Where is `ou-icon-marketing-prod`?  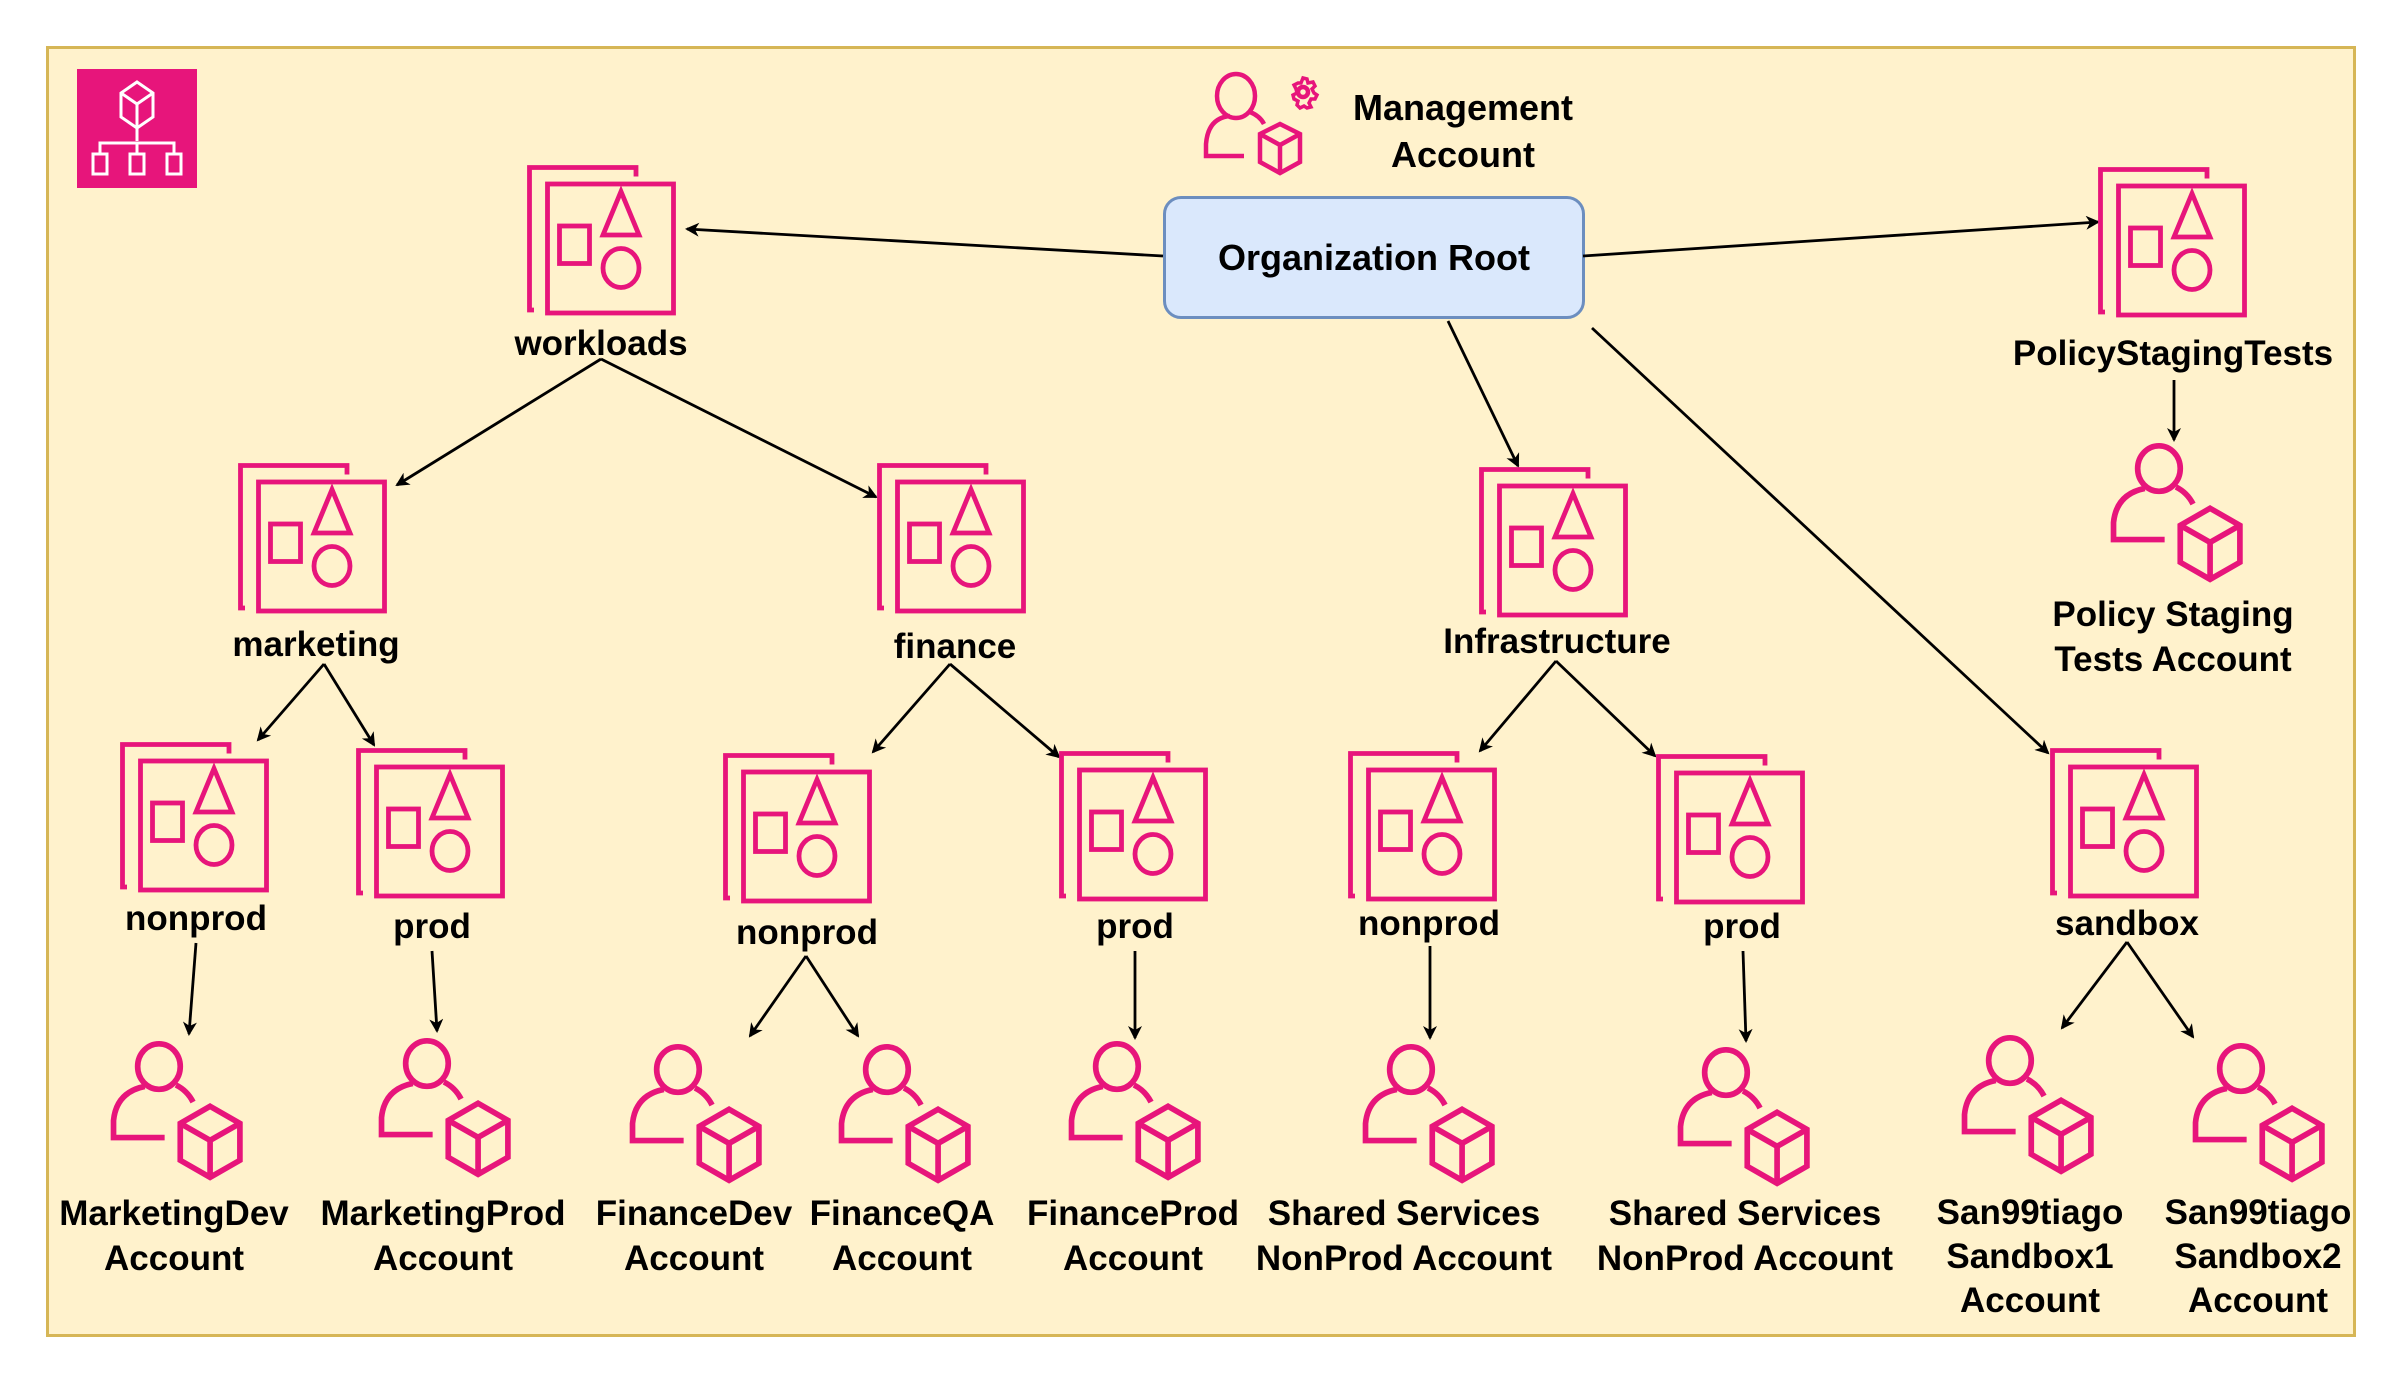
ou-icon-marketing-prod is located at coordinates (432, 824).